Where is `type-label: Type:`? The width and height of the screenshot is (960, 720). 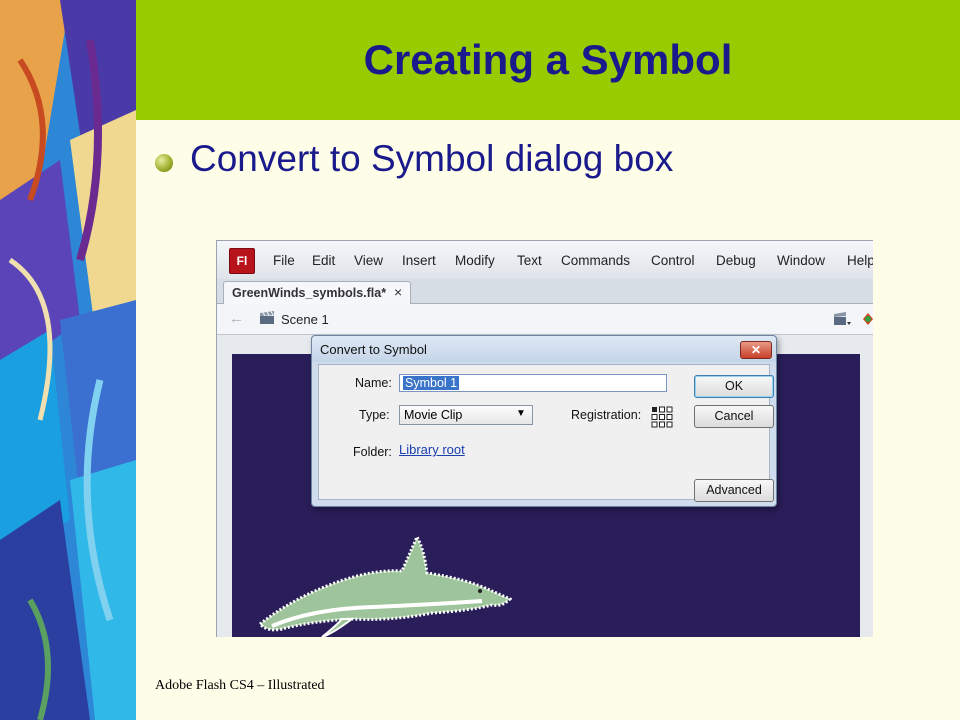 type-label: Type: is located at coordinates (374, 415).